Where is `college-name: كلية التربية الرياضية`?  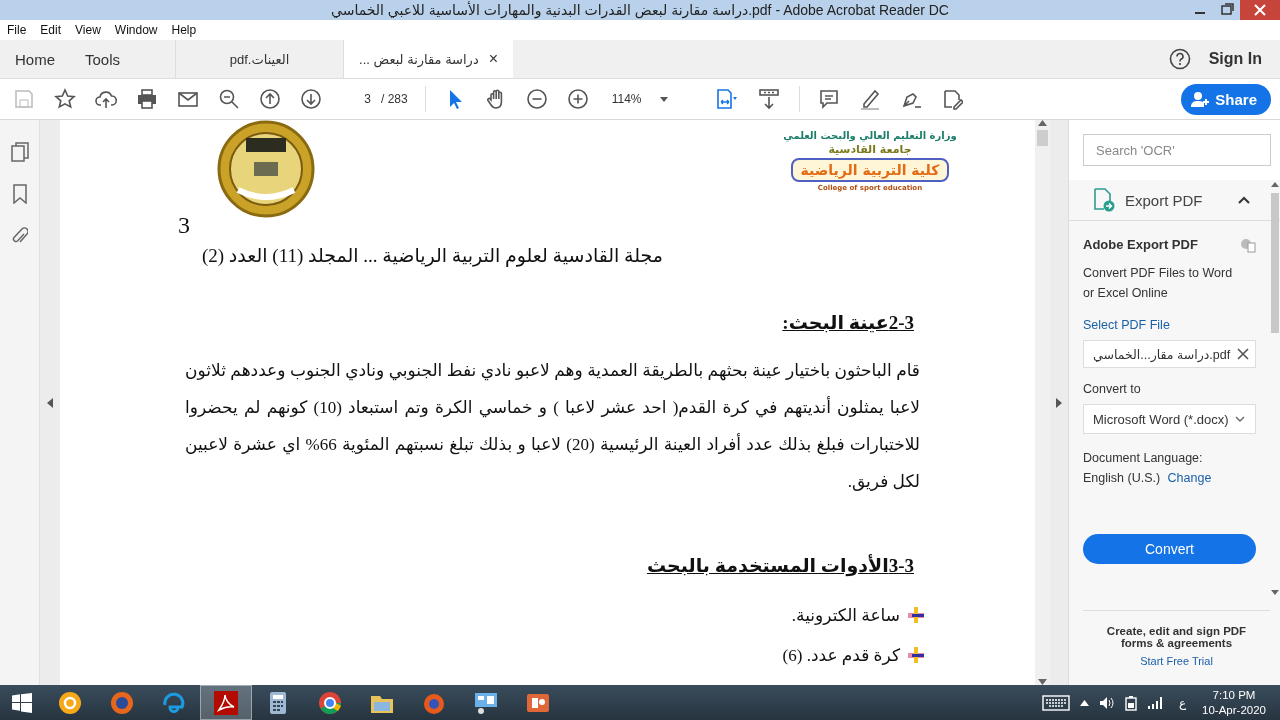
college-name: كلية التربية الرياضية is located at coordinates (870, 170).